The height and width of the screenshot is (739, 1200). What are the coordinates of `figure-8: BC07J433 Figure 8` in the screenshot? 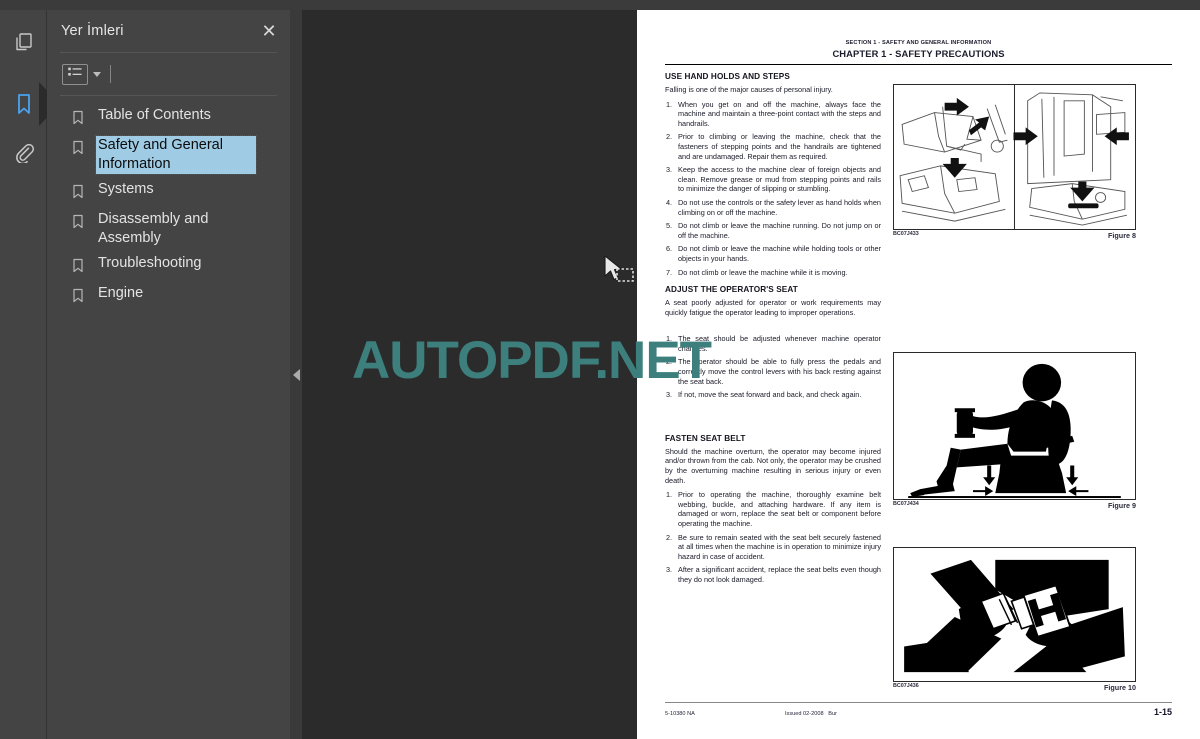 It's located at (1014, 162).